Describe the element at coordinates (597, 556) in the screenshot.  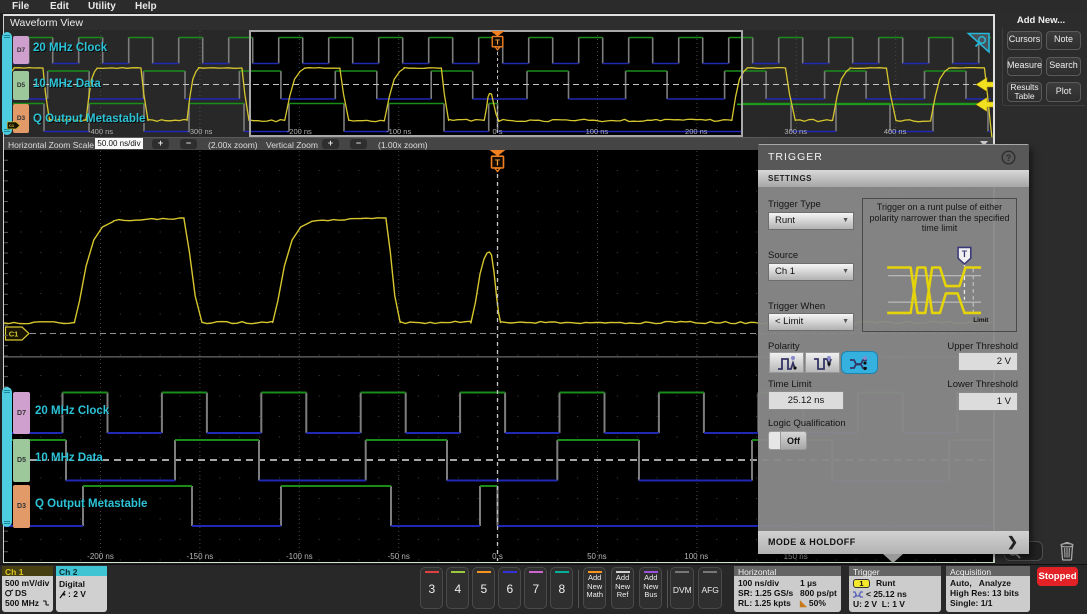
I see `svg-text: 50 ns` at that location.